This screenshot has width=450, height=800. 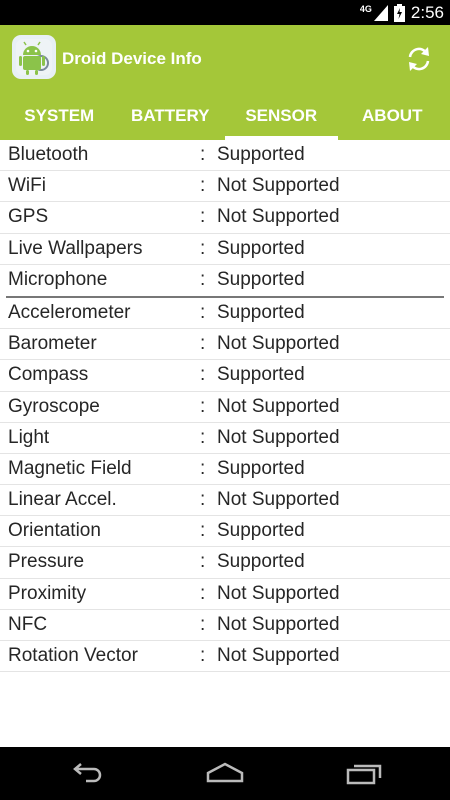 I want to click on list-item: WiFi: Not Supported, so click(x=225, y=187).